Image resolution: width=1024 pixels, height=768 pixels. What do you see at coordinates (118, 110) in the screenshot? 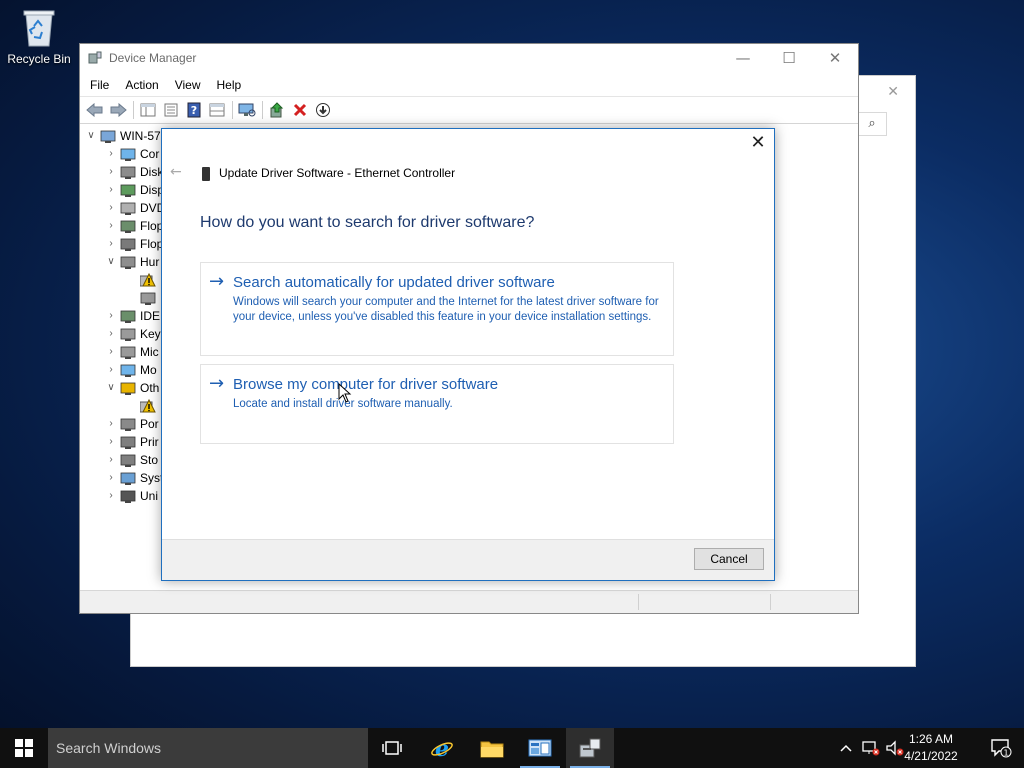
I see `forward-icon` at bounding box center [118, 110].